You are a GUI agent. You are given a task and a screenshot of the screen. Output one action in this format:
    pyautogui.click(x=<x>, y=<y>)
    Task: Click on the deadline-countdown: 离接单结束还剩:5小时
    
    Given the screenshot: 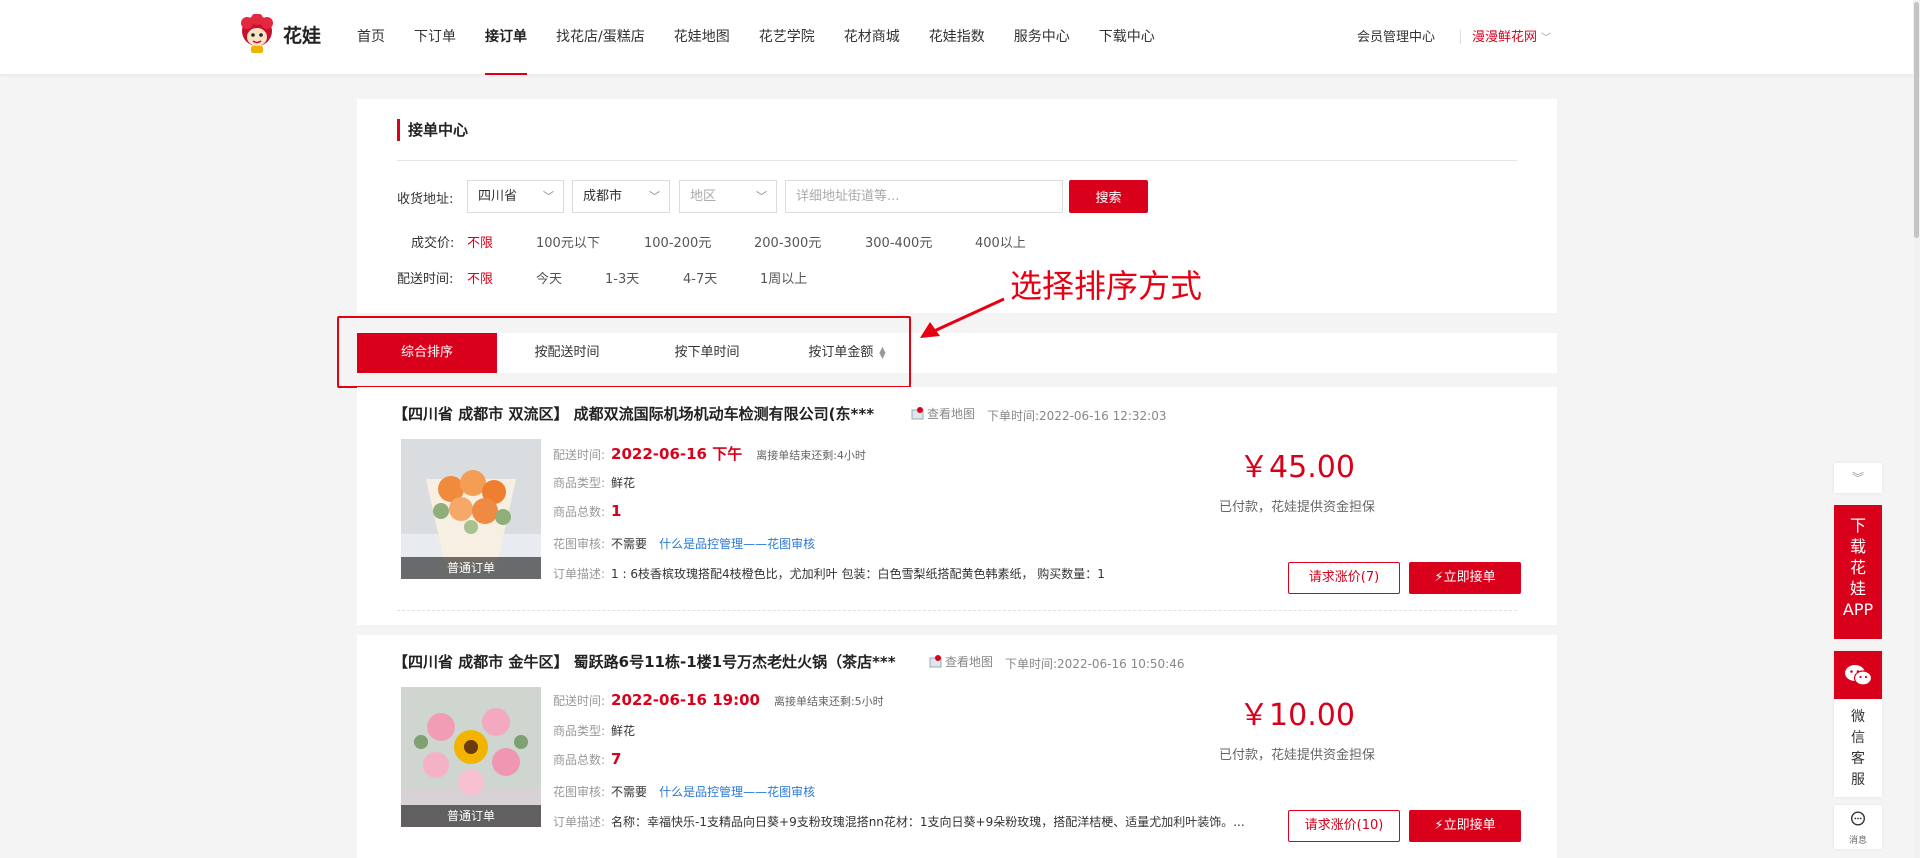 What is the action you would take?
    pyautogui.click(x=828, y=701)
    